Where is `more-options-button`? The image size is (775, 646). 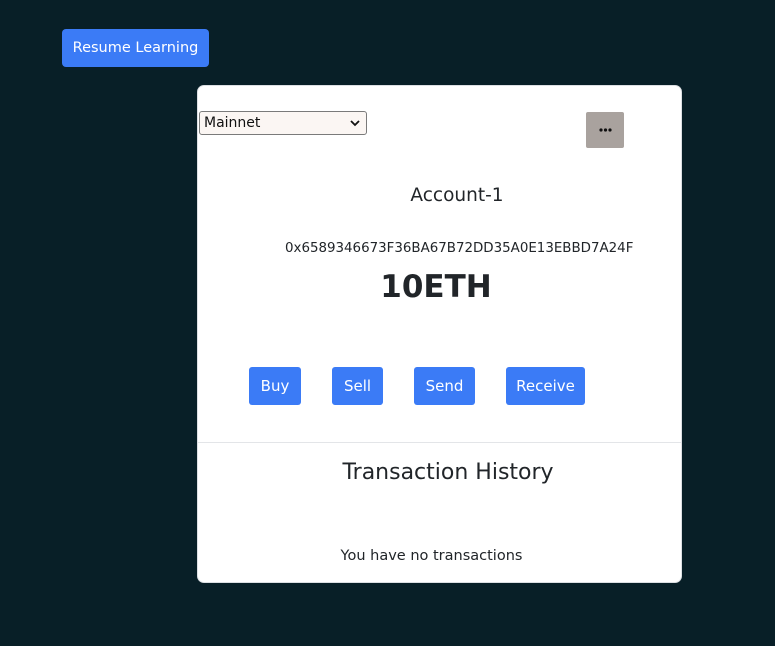
more-options-button is located at coordinates (605, 130).